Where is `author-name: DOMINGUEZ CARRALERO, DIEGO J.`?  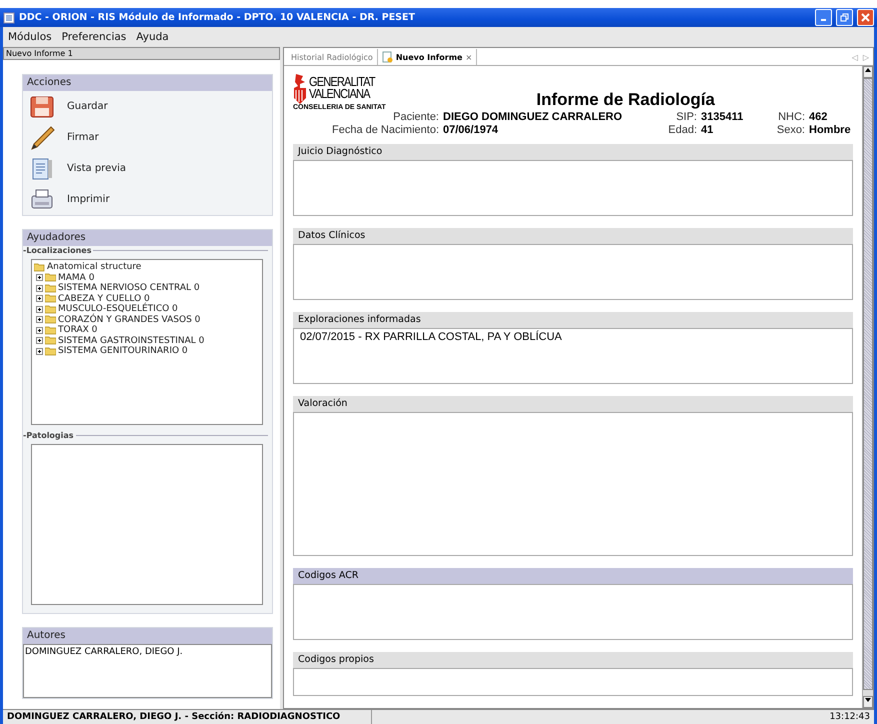
author-name: DOMINGUEZ CARRALERO, DIEGO J. is located at coordinates (104, 652).